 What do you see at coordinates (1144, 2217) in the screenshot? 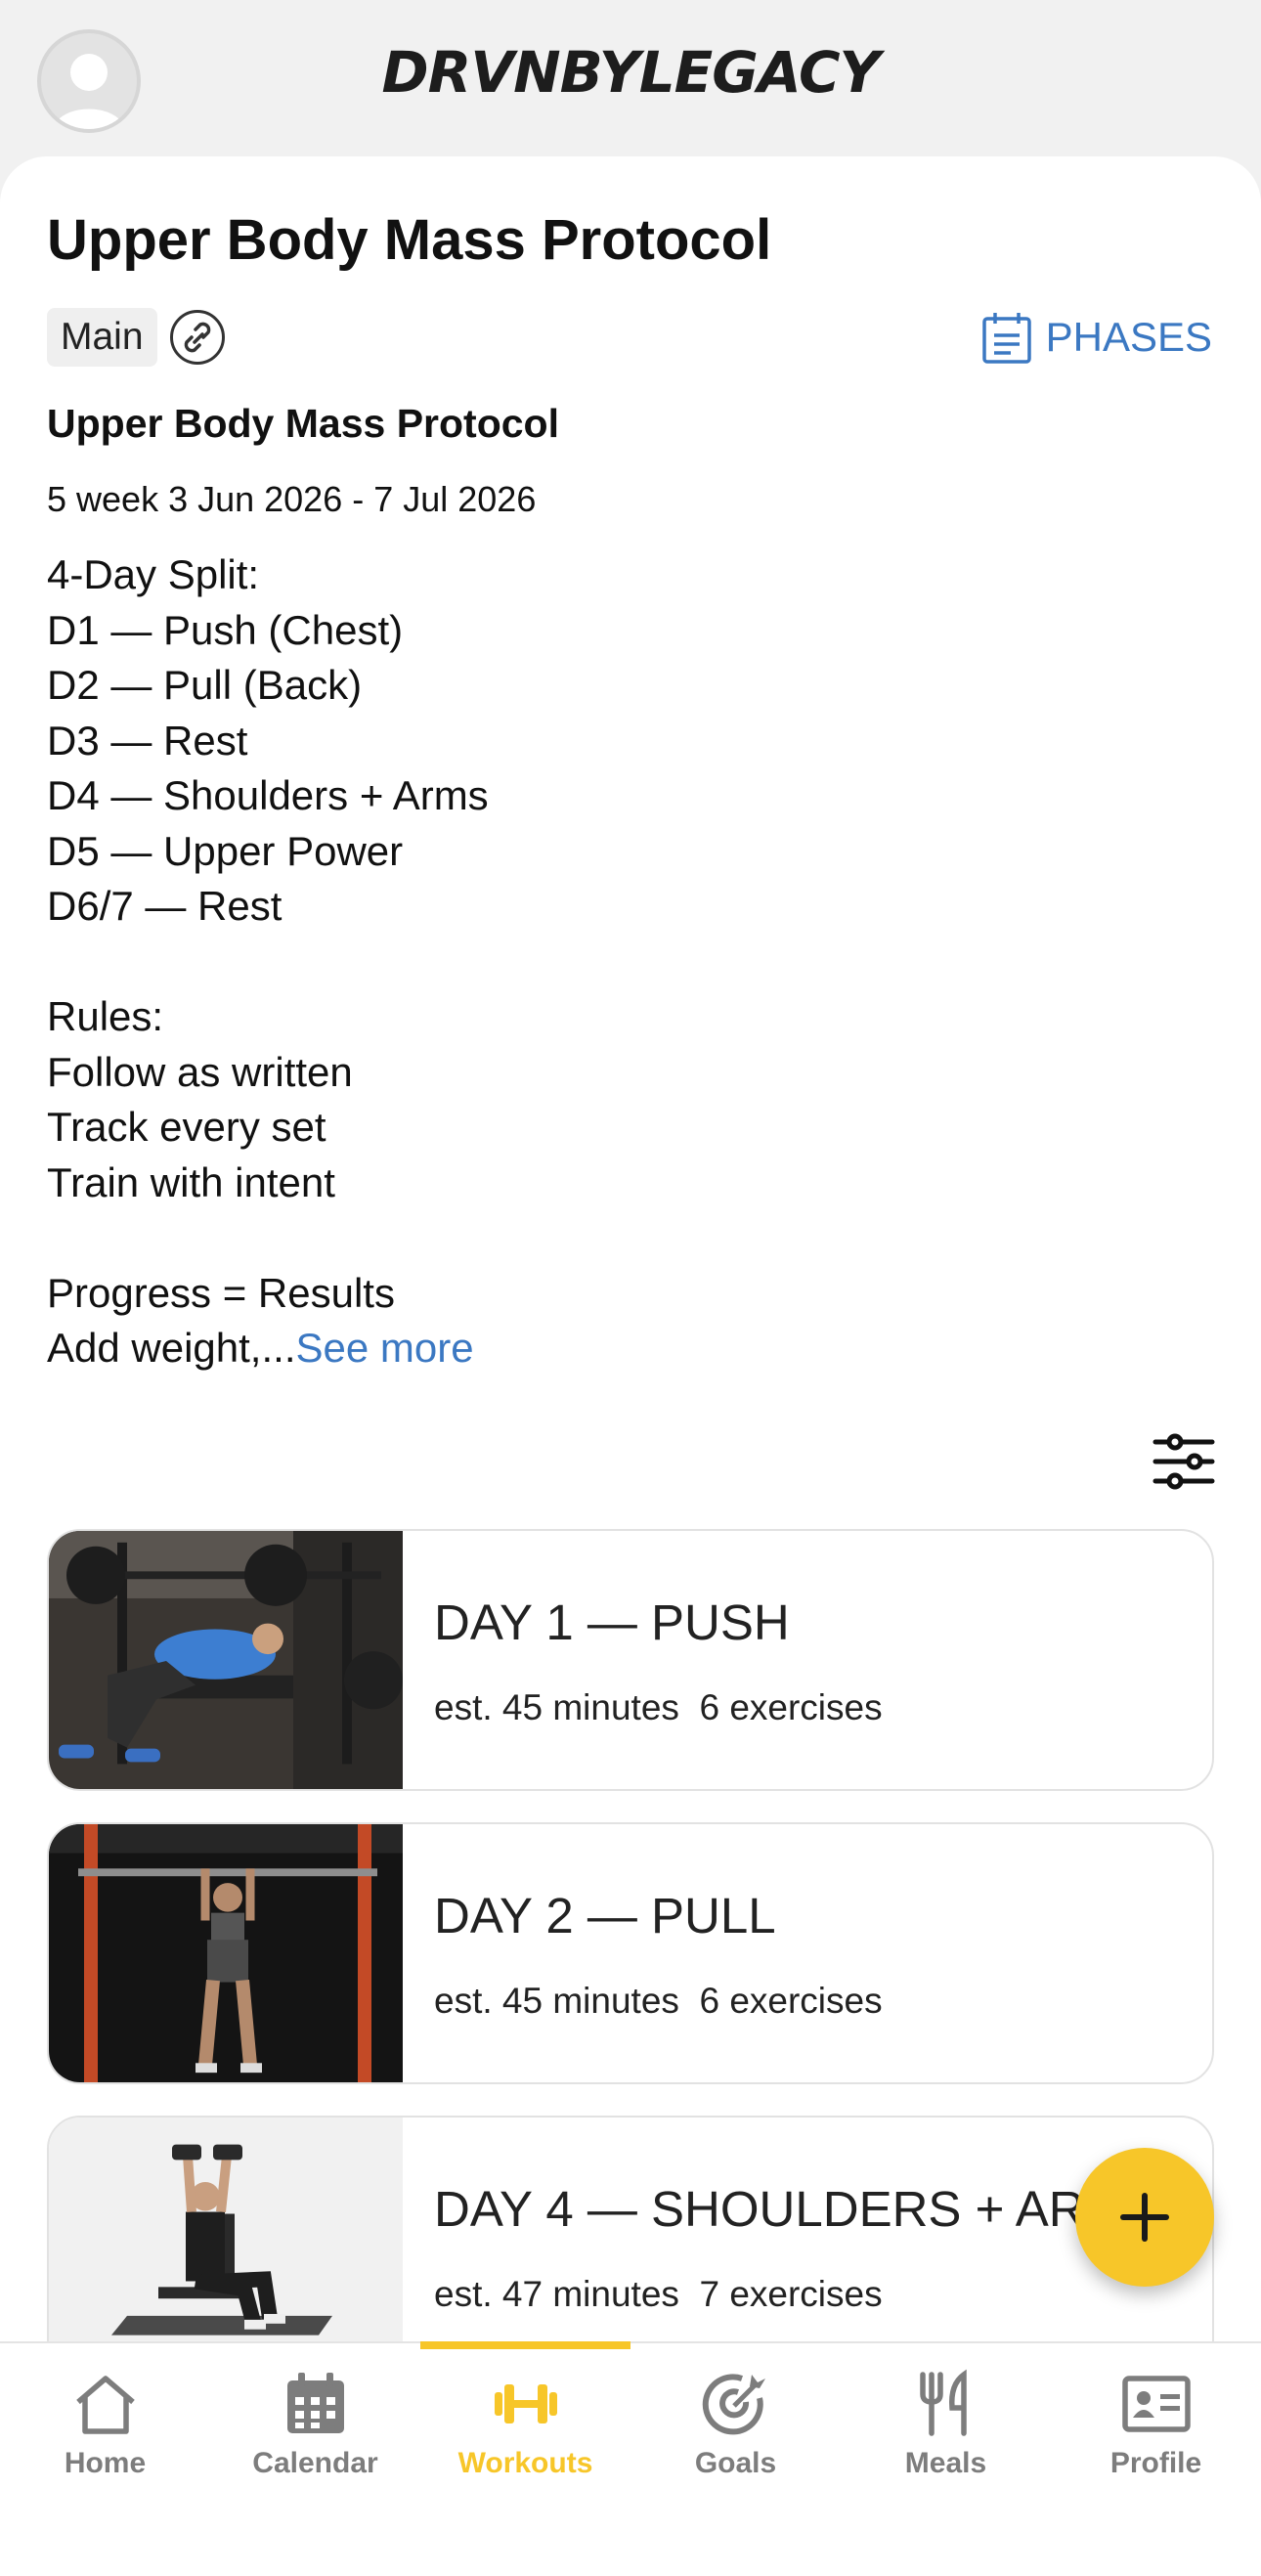
I see `add-workout-button` at bounding box center [1144, 2217].